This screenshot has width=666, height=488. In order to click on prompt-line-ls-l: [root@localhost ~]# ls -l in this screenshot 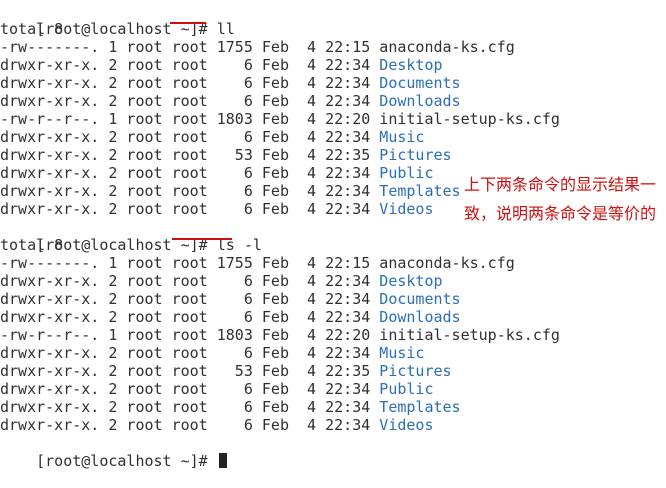, I will do `click(131, 236)`.